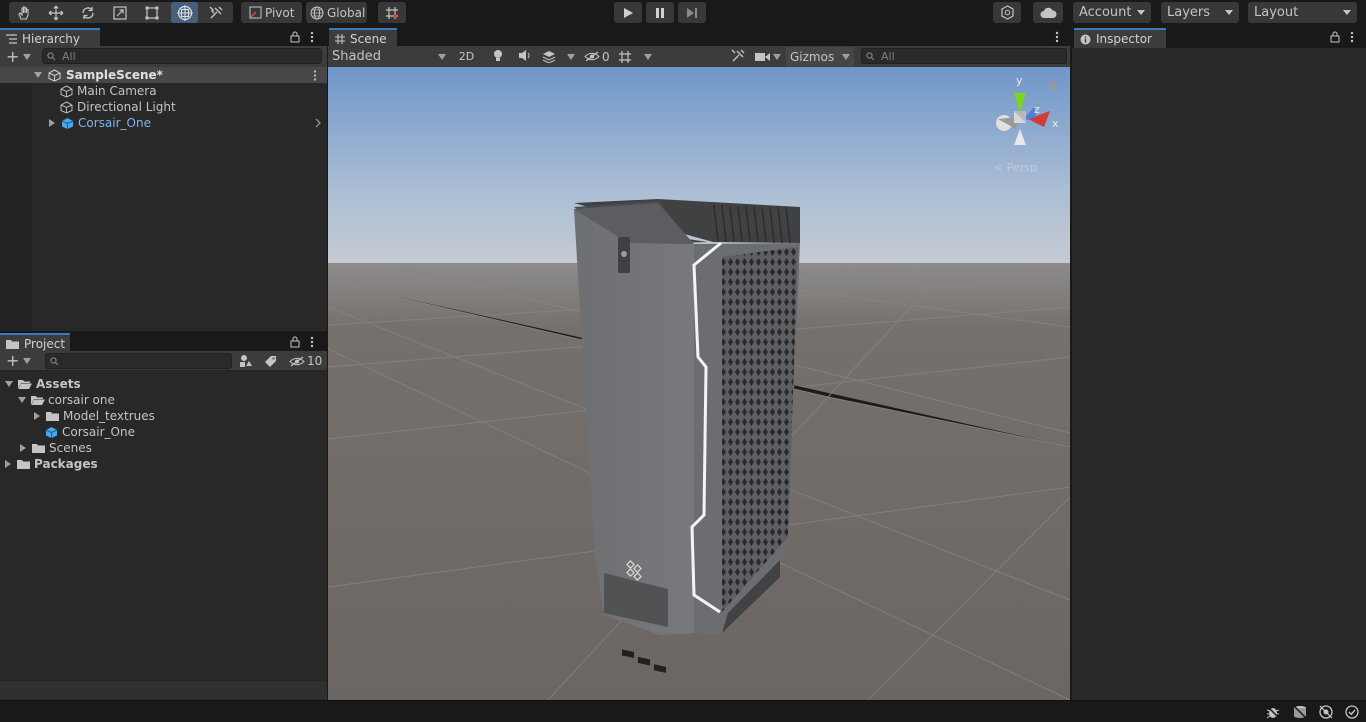 The image size is (1366, 722). What do you see at coordinates (1326, 712) in the screenshot?
I see `network-icon` at bounding box center [1326, 712].